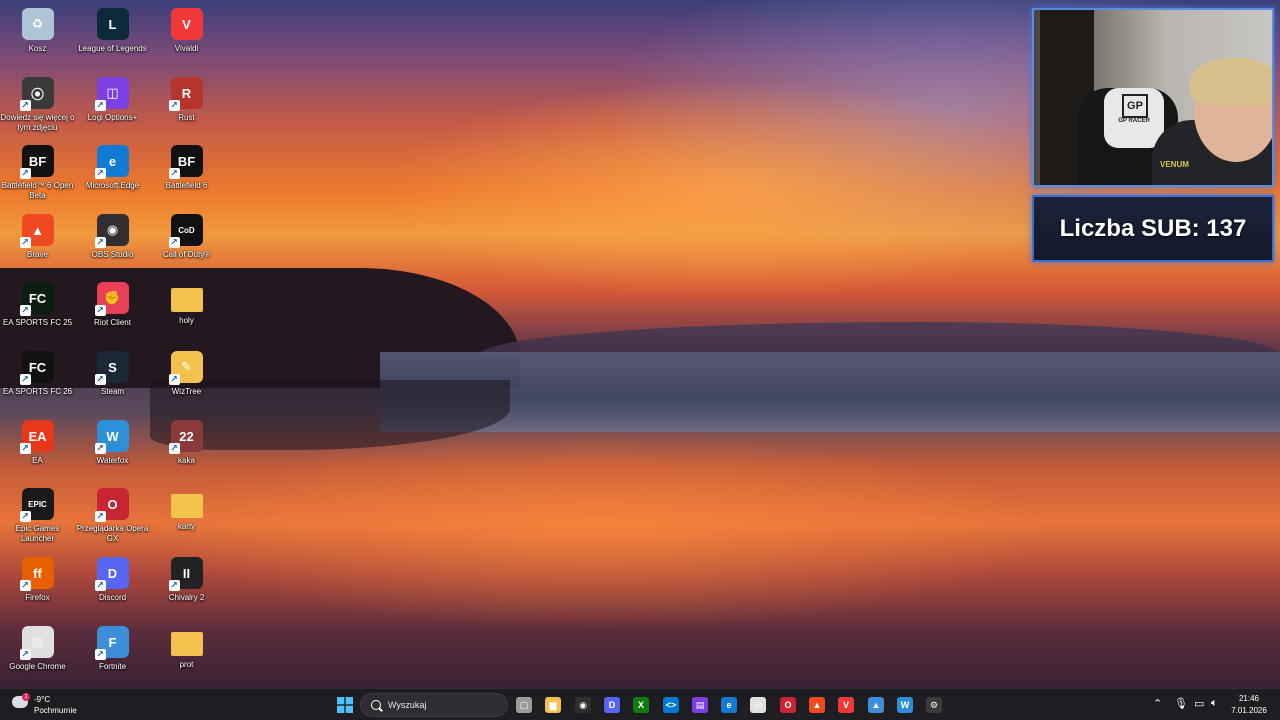 The image size is (1280, 720). Describe the element at coordinates (1214, 703) in the screenshot. I see `volume-icon: 🔈︎` at that location.